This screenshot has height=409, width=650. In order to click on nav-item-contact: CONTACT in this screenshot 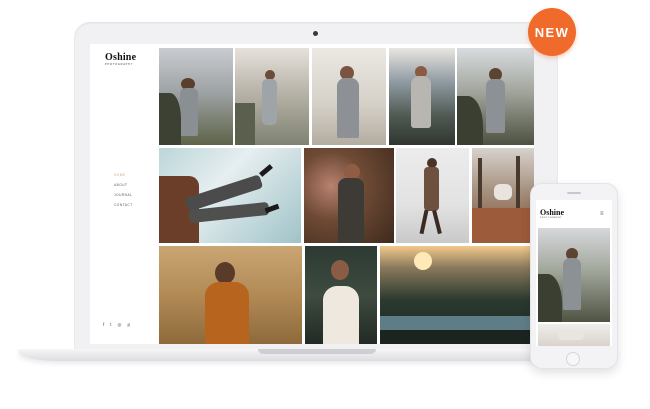, I will do `click(123, 205)`.